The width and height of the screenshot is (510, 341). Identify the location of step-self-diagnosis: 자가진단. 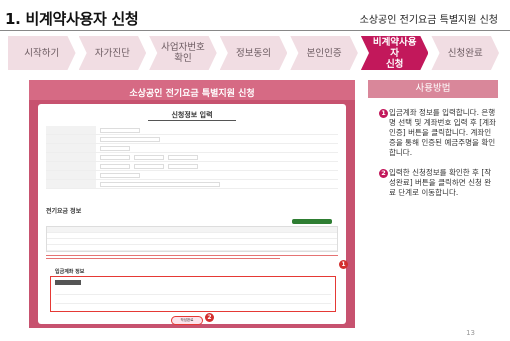
(112, 53).